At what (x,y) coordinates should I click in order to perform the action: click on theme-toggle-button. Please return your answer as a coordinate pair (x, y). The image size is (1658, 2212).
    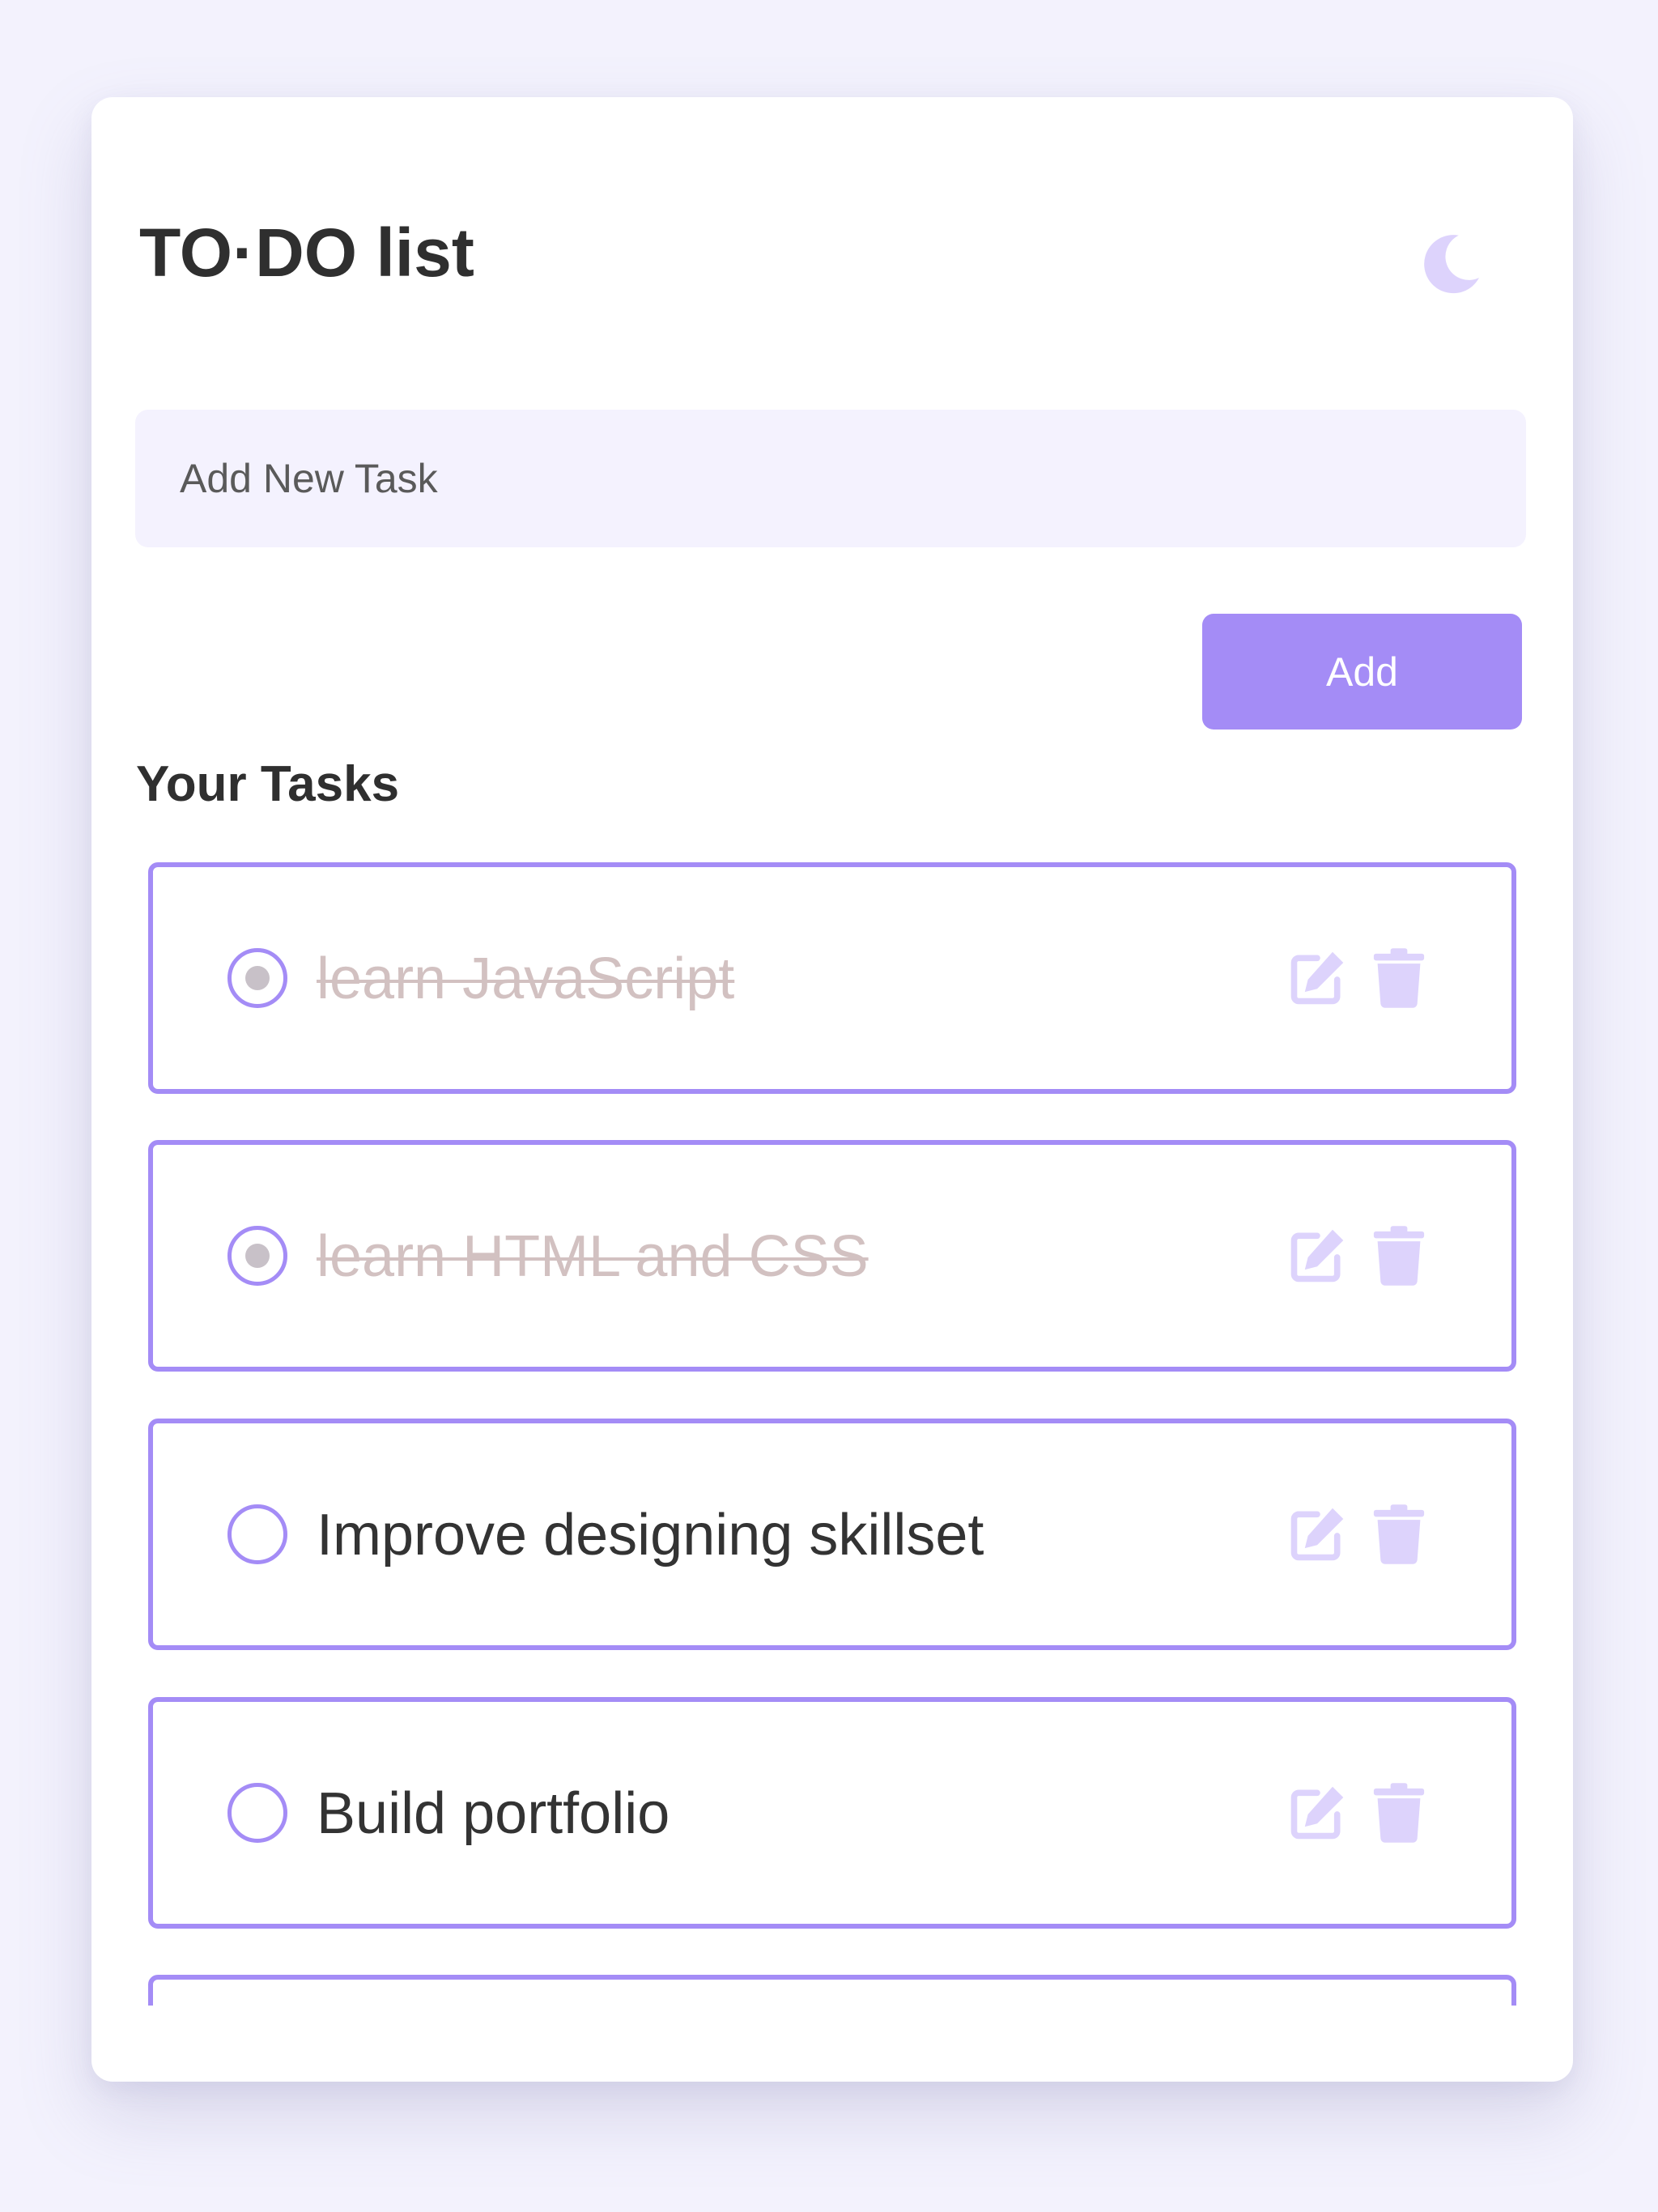
    Looking at the image, I should click on (1450, 263).